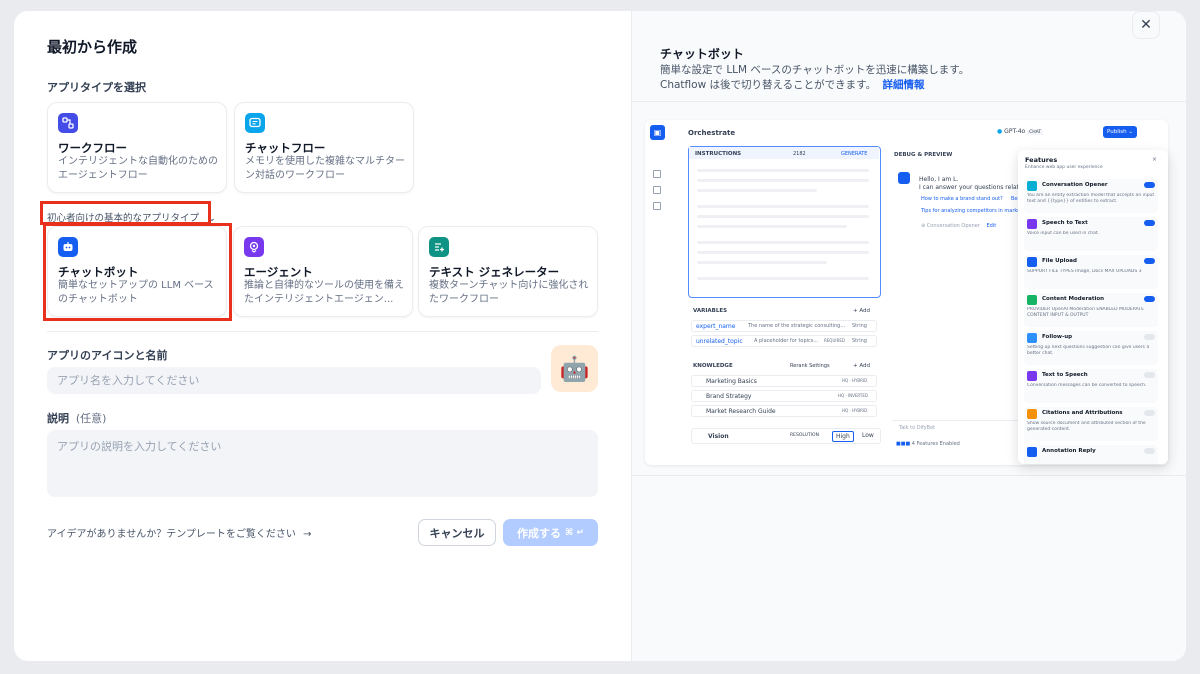  What do you see at coordinates (322, 463) in the screenshot?
I see `description-textarea: アプリの説明を入力してください` at bounding box center [322, 463].